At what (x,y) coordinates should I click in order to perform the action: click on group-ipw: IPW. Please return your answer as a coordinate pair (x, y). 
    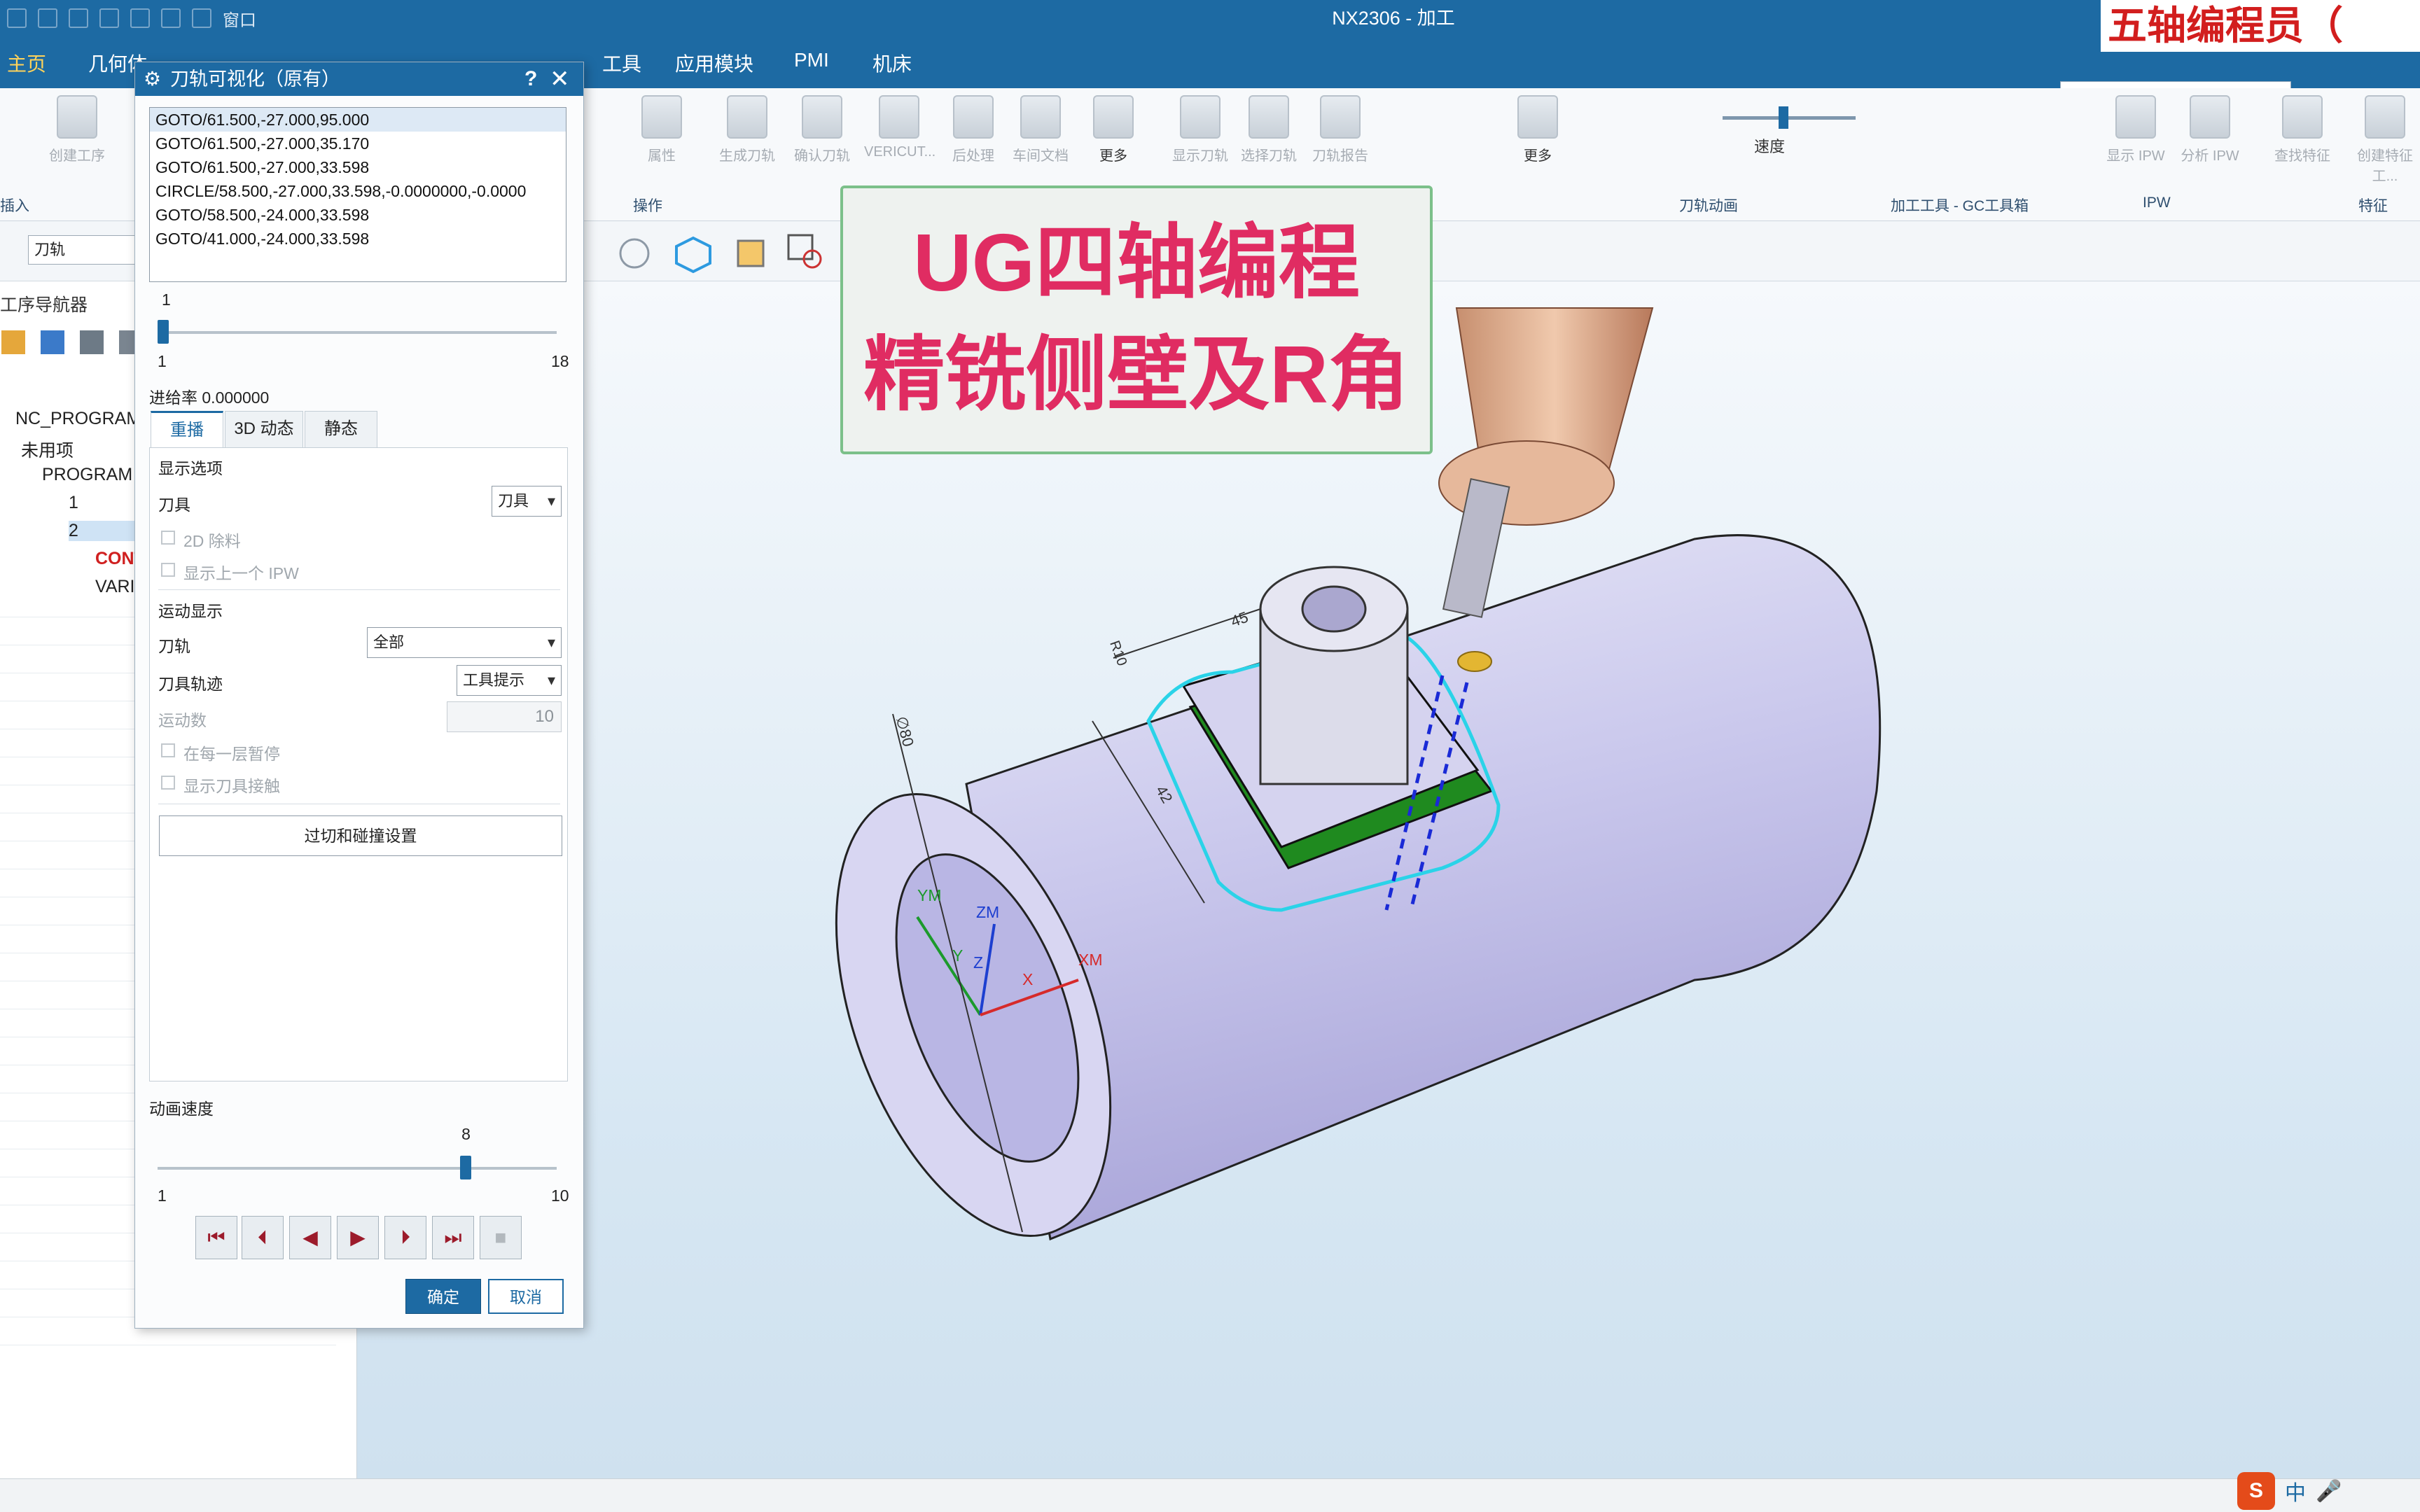
    Looking at the image, I should click on (2157, 203).